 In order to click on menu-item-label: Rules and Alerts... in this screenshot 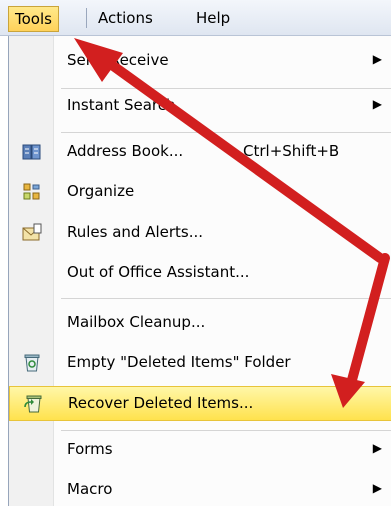, I will do `click(135, 232)`.